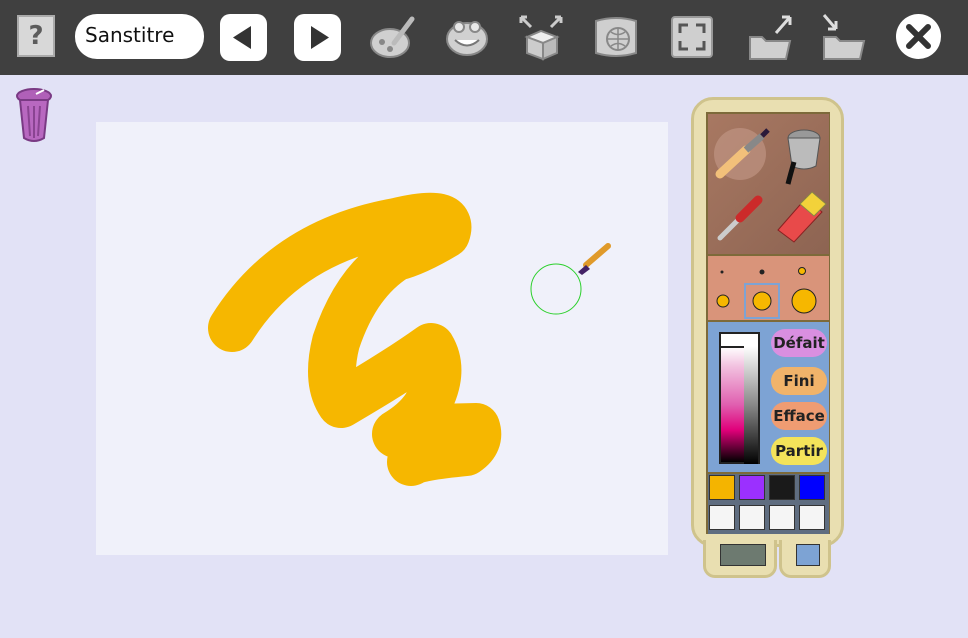 Image resolution: width=968 pixels, height=638 pixels. I want to click on close-icon, so click(918, 36).